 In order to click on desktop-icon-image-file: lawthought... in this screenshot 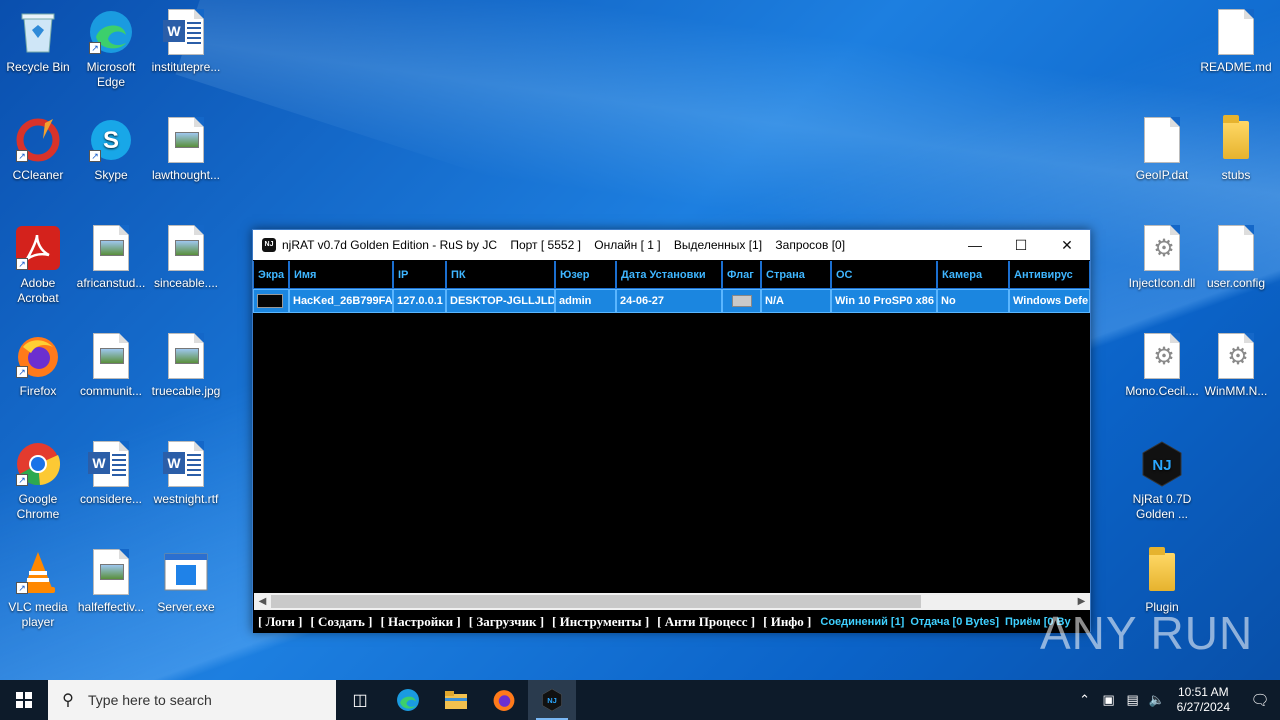, I will do `click(186, 149)`.